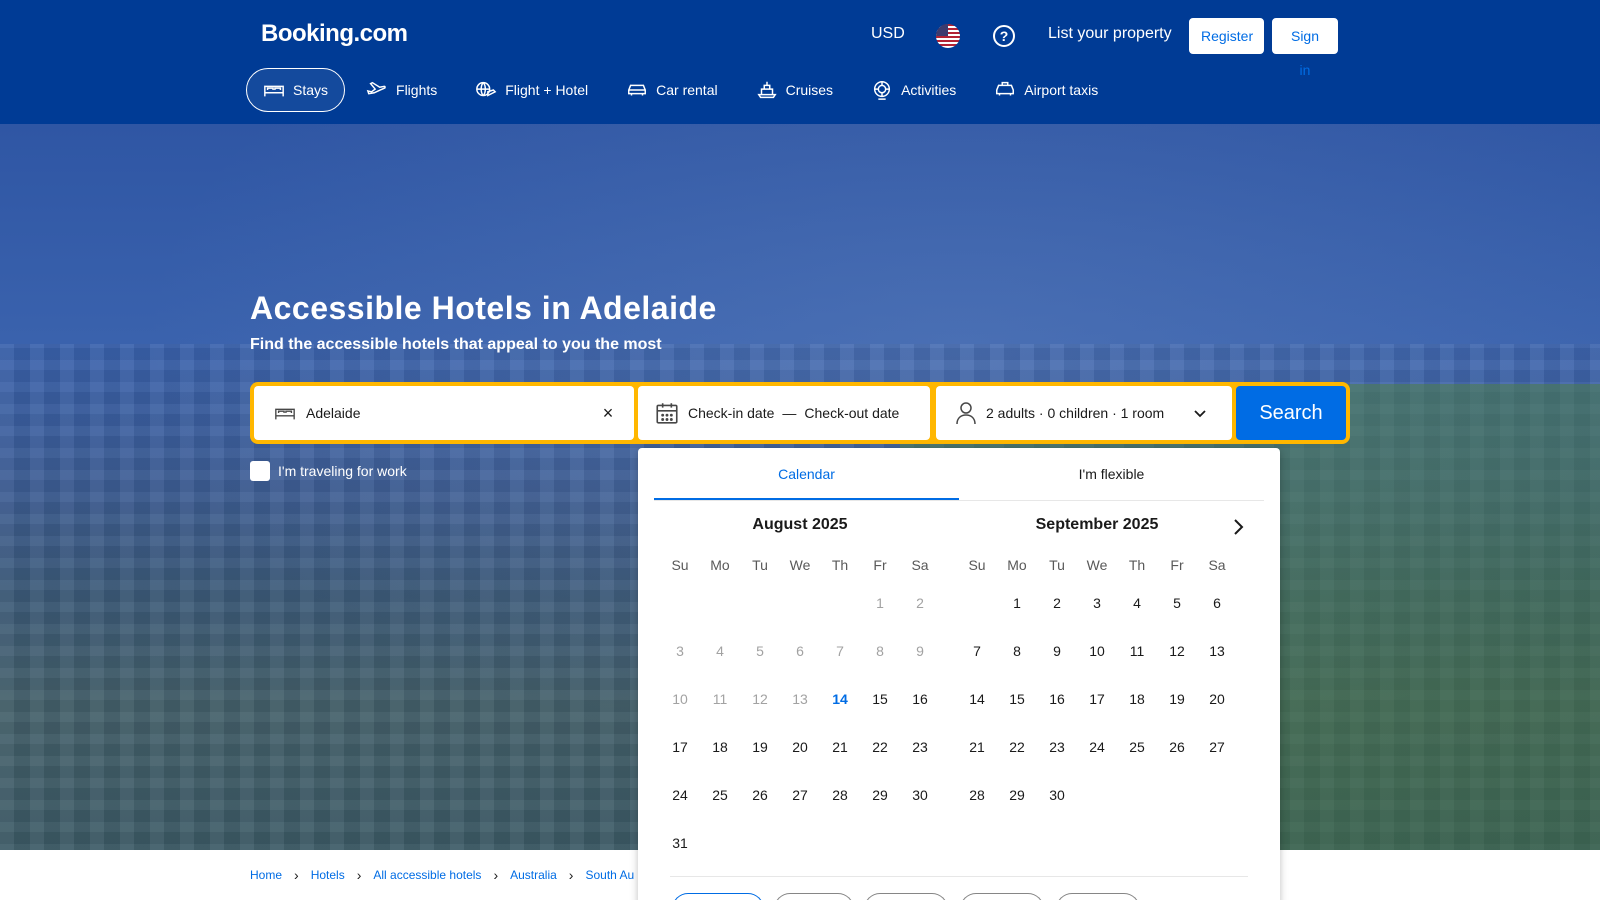 The width and height of the screenshot is (1600, 900). What do you see at coordinates (1226, 36) in the screenshot?
I see `register-button: Register` at bounding box center [1226, 36].